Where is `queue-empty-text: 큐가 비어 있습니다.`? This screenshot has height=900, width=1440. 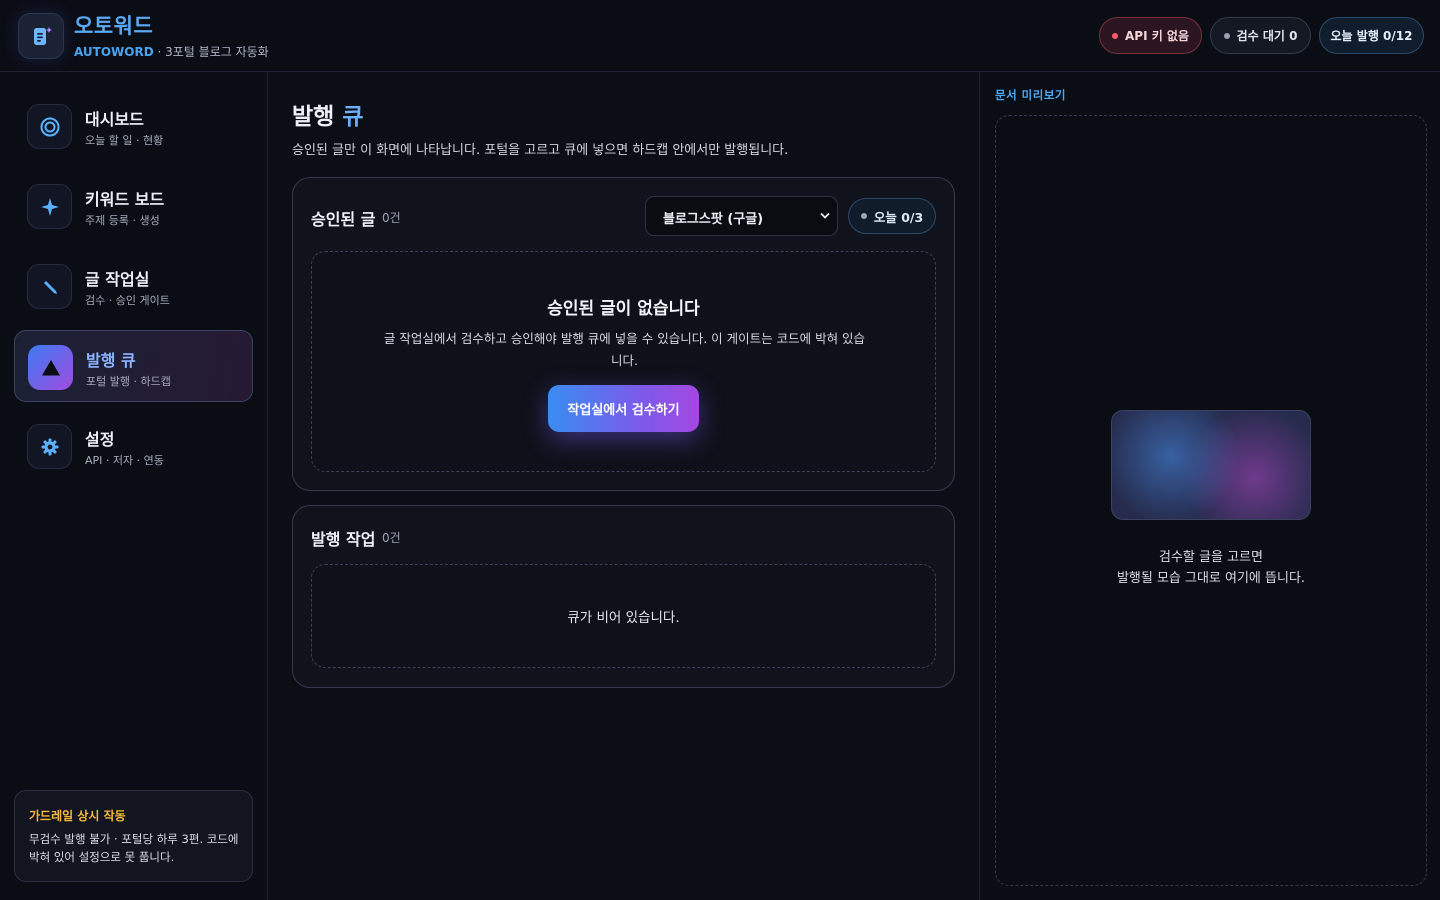 queue-empty-text: 큐가 비어 있습니다. is located at coordinates (623, 618).